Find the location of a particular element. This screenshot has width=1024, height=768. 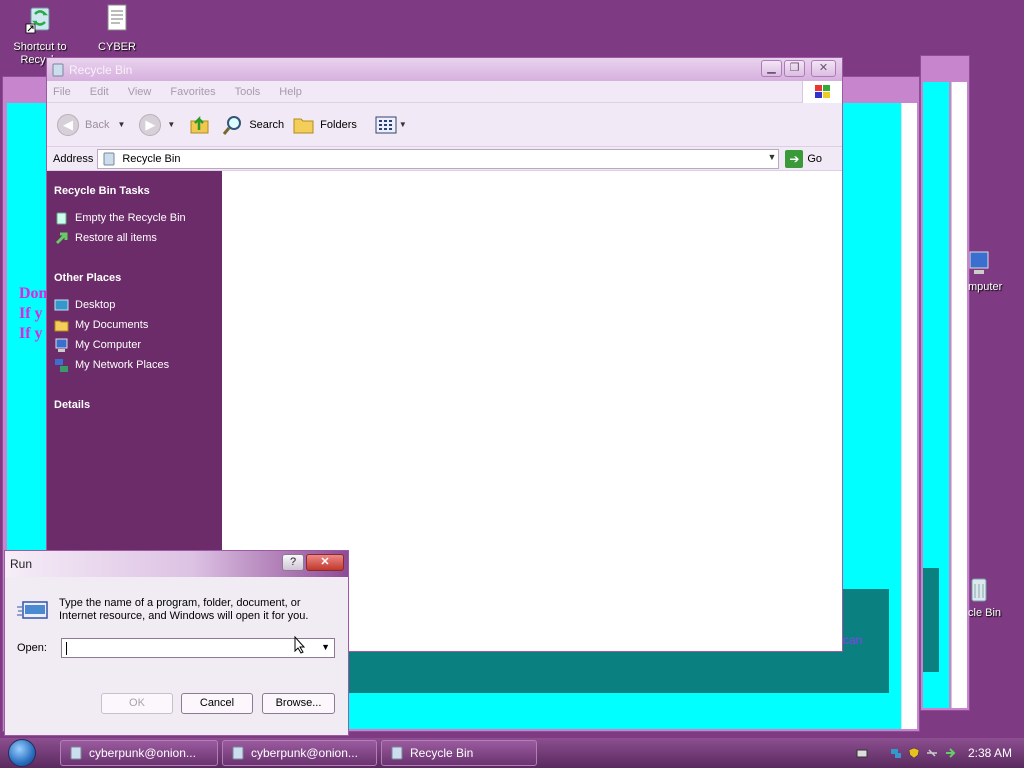

search-icon is located at coordinates (232, 125).